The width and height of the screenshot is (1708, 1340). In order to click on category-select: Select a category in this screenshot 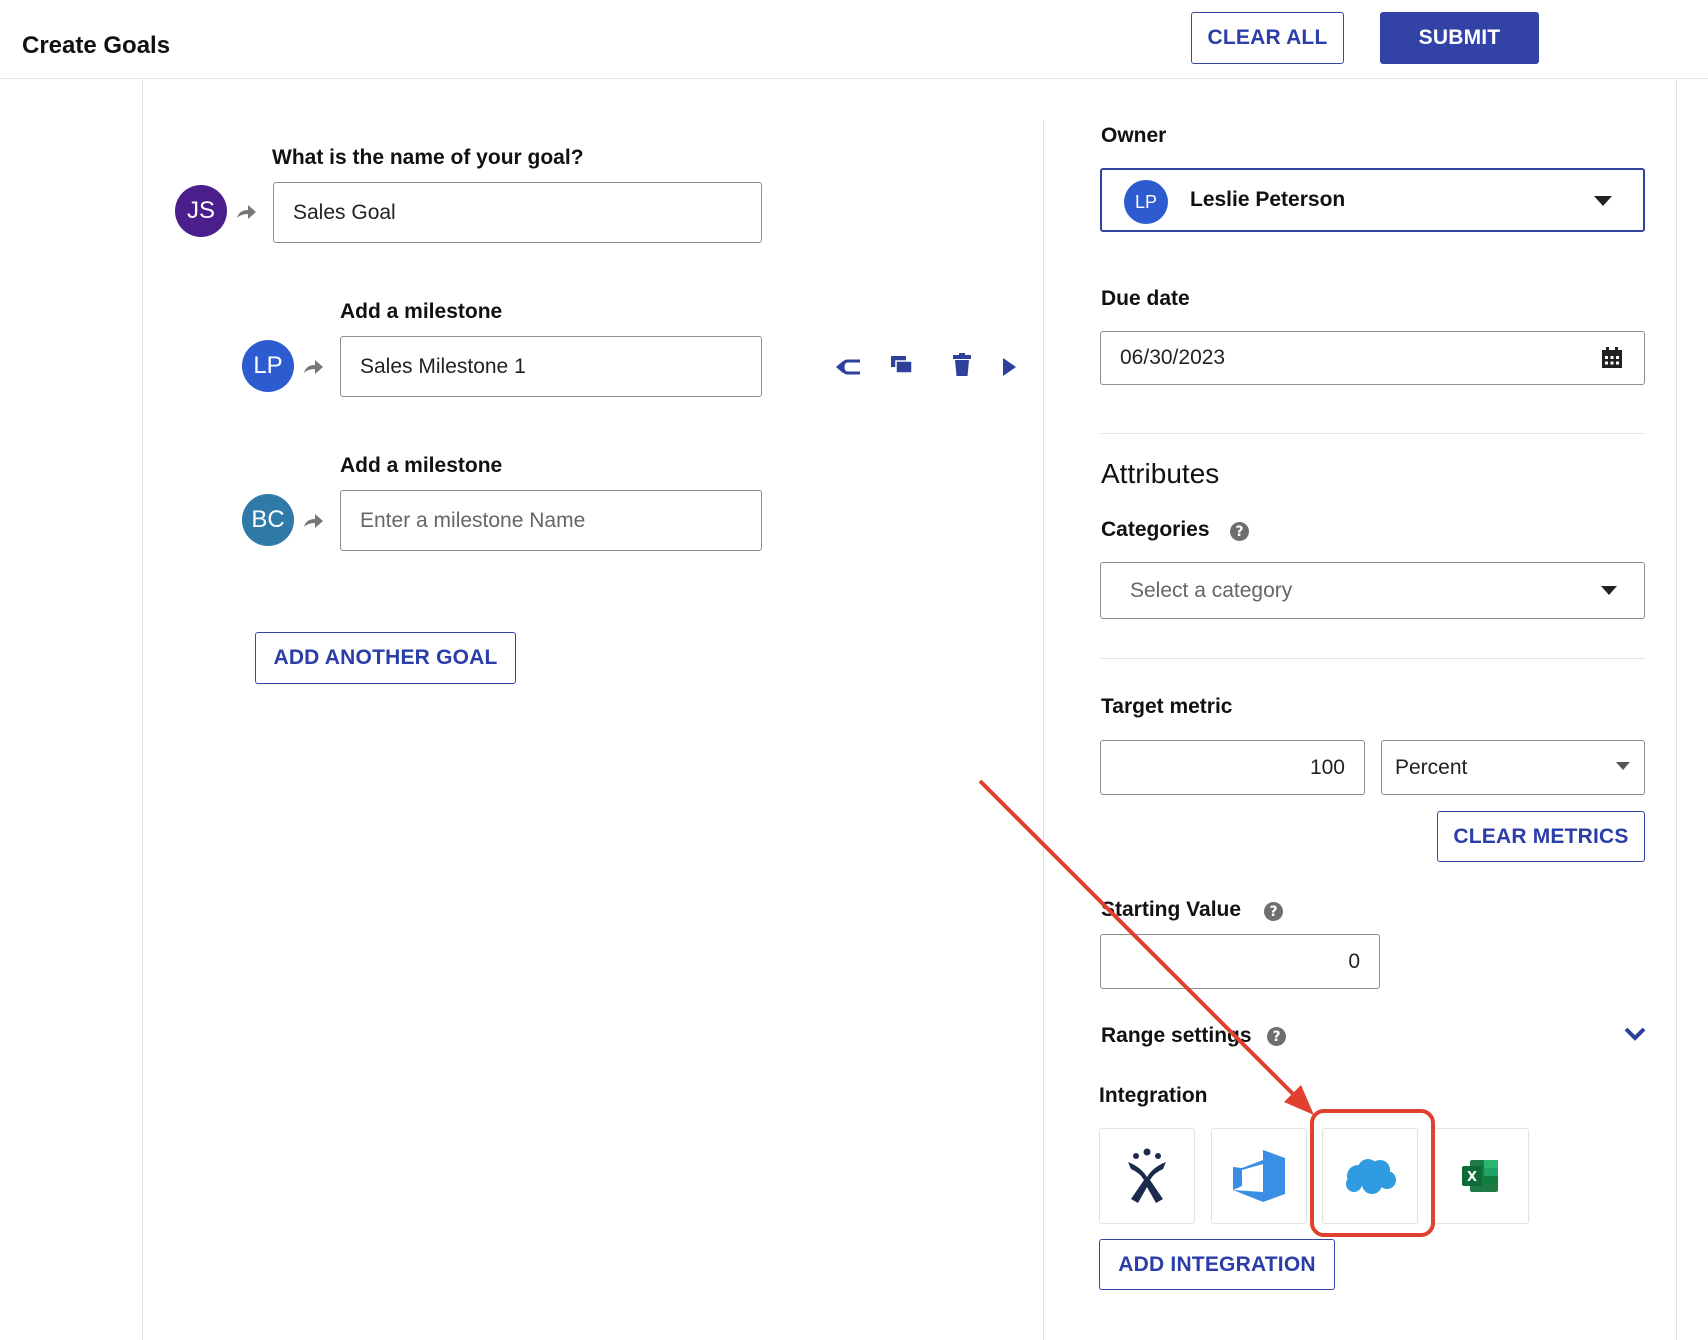, I will do `click(1372, 590)`.